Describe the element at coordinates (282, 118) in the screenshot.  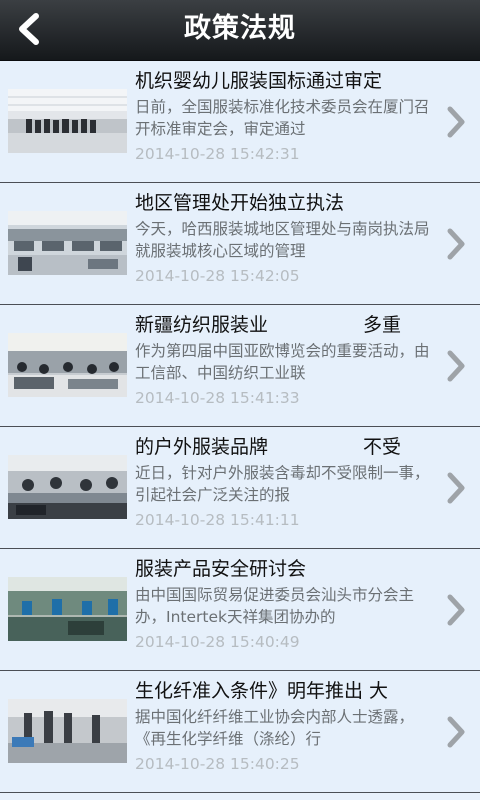
I see `news-summary: 日前，全国服装标准化技术委员会在厦门召开标准审定会，审定通过` at that location.